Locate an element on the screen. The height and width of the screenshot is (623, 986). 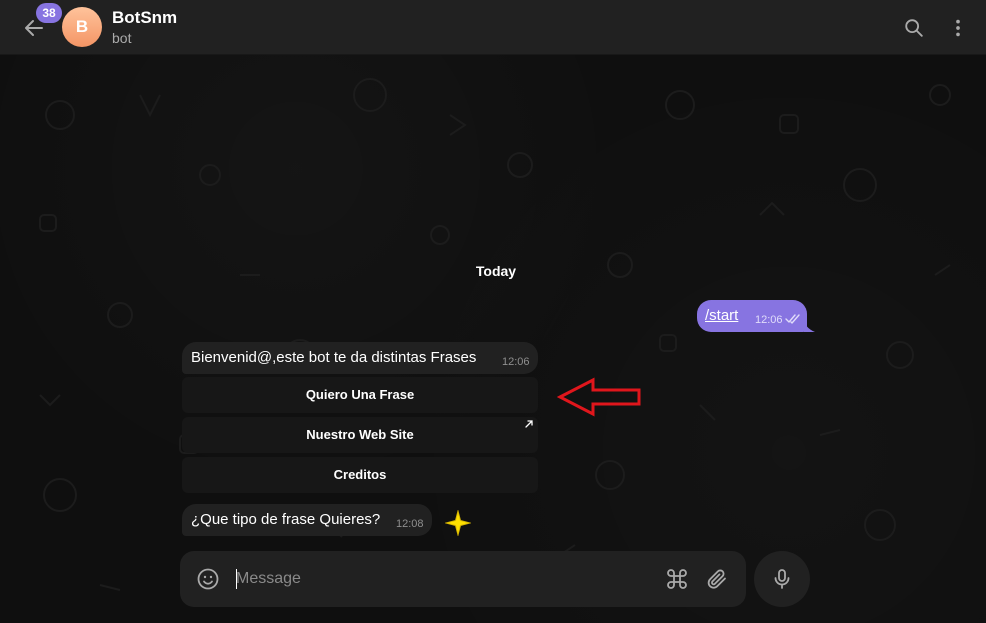
inline-button-creditos: Creditos is located at coordinates (360, 475).